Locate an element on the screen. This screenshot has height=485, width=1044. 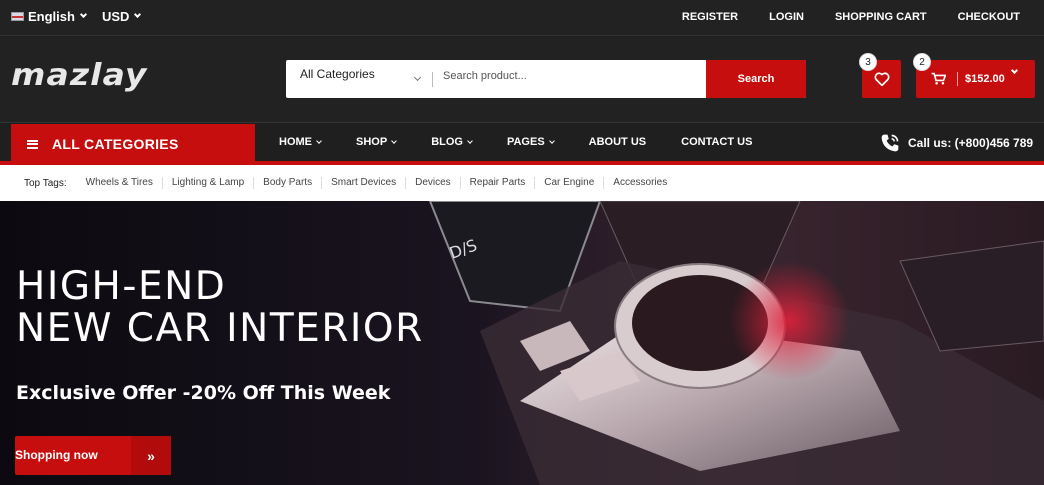
search-category-label: All Categories is located at coordinates (337, 74).